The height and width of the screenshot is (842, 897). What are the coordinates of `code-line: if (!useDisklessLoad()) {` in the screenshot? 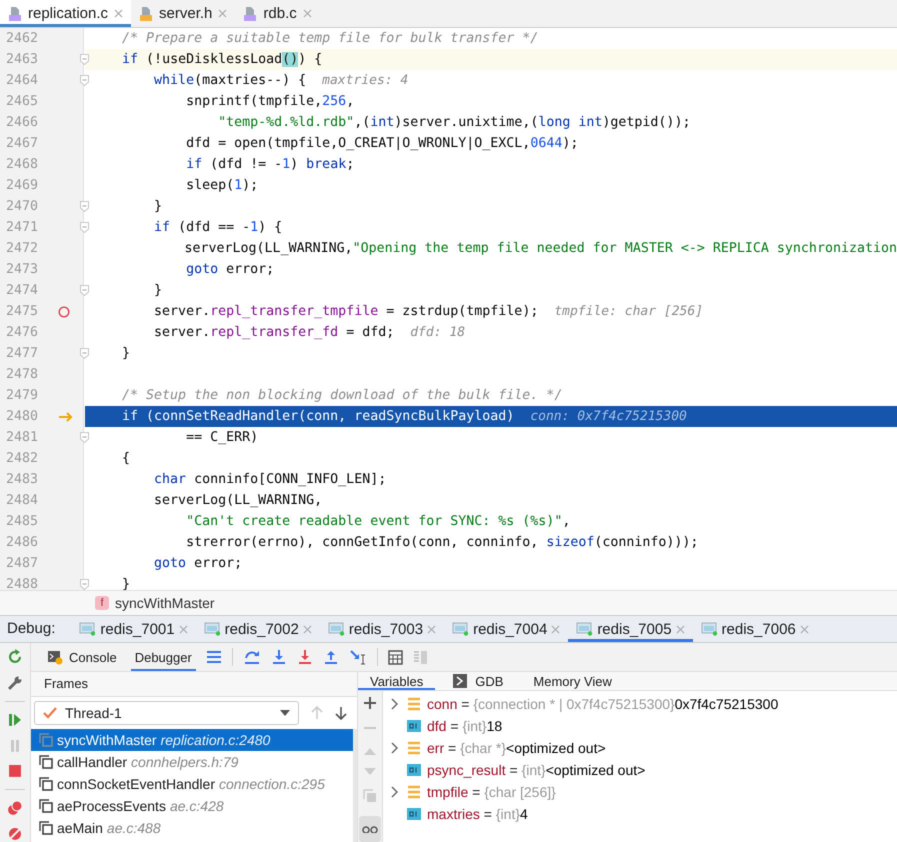 It's located at (221, 60).